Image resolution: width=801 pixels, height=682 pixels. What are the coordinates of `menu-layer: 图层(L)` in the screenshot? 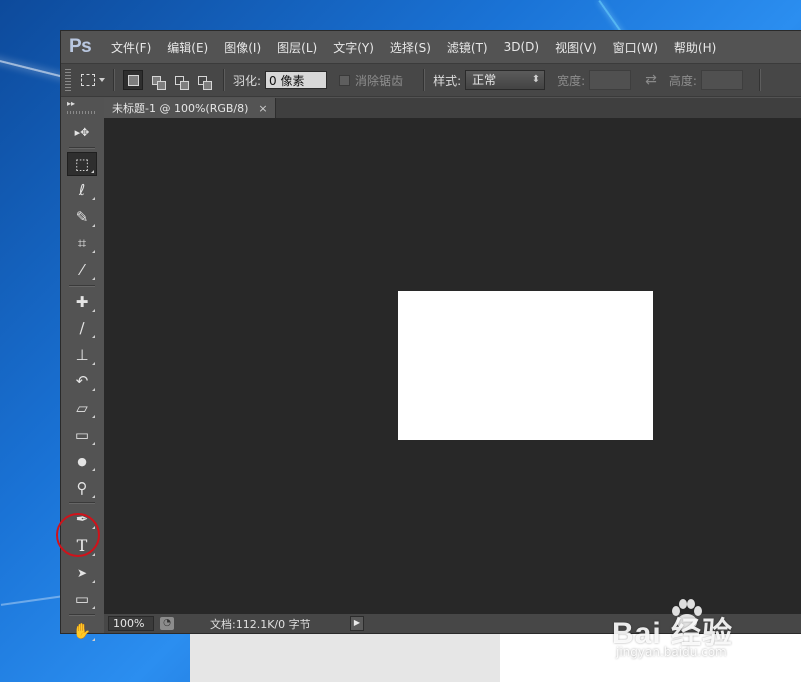 It's located at (297, 47).